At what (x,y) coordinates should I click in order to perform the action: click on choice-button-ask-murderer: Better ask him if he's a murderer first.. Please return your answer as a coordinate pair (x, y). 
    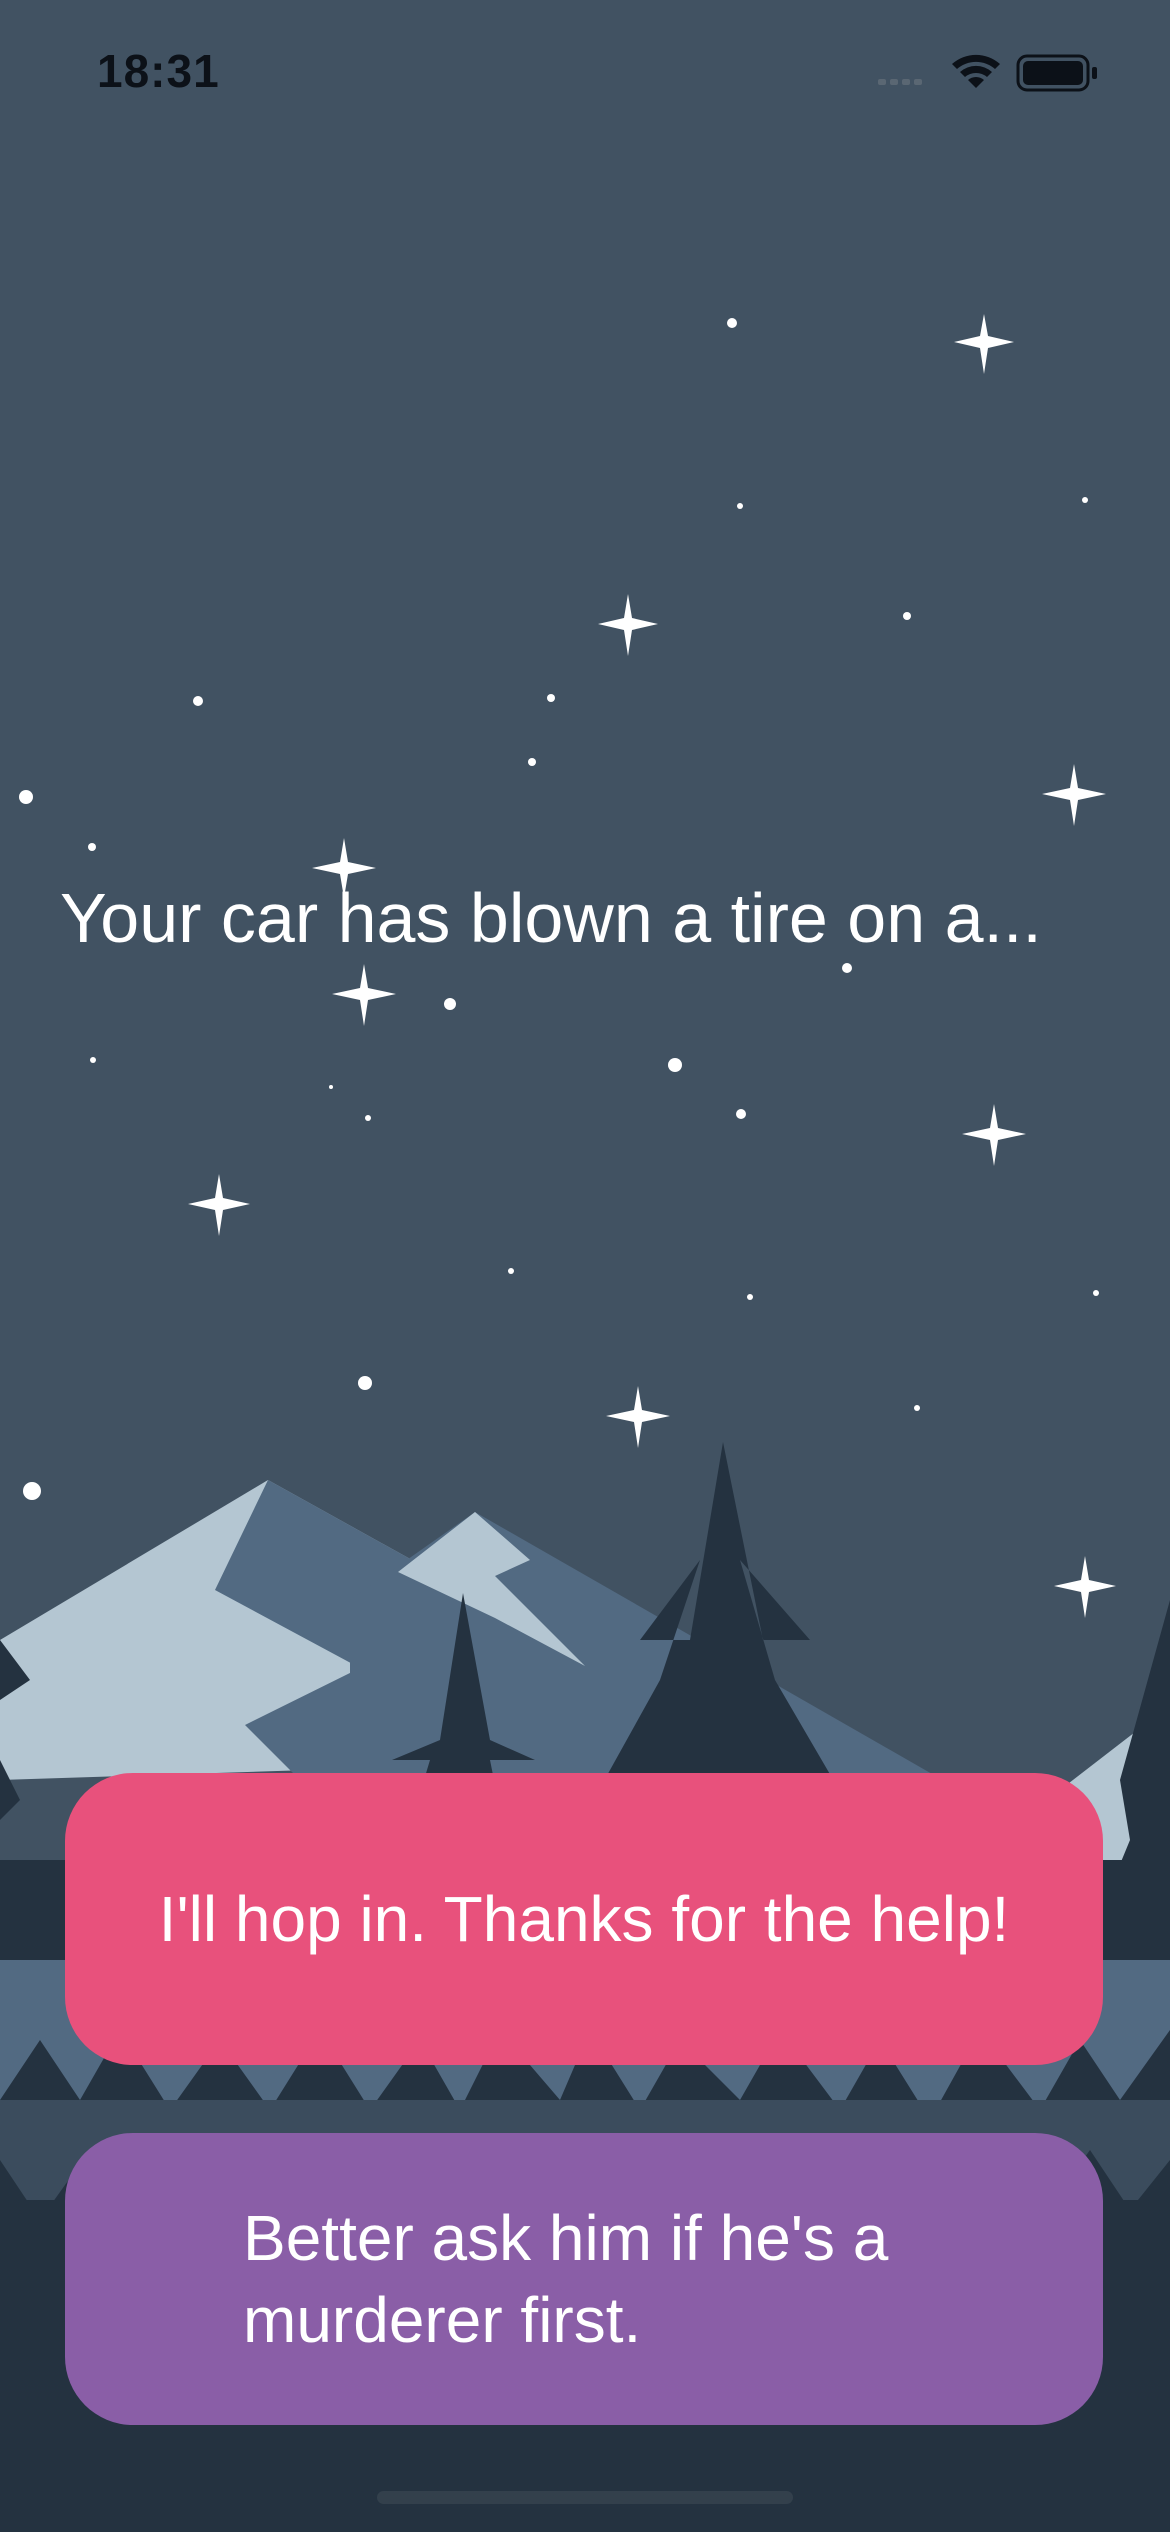
    Looking at the image, I should click on (584, 2279).